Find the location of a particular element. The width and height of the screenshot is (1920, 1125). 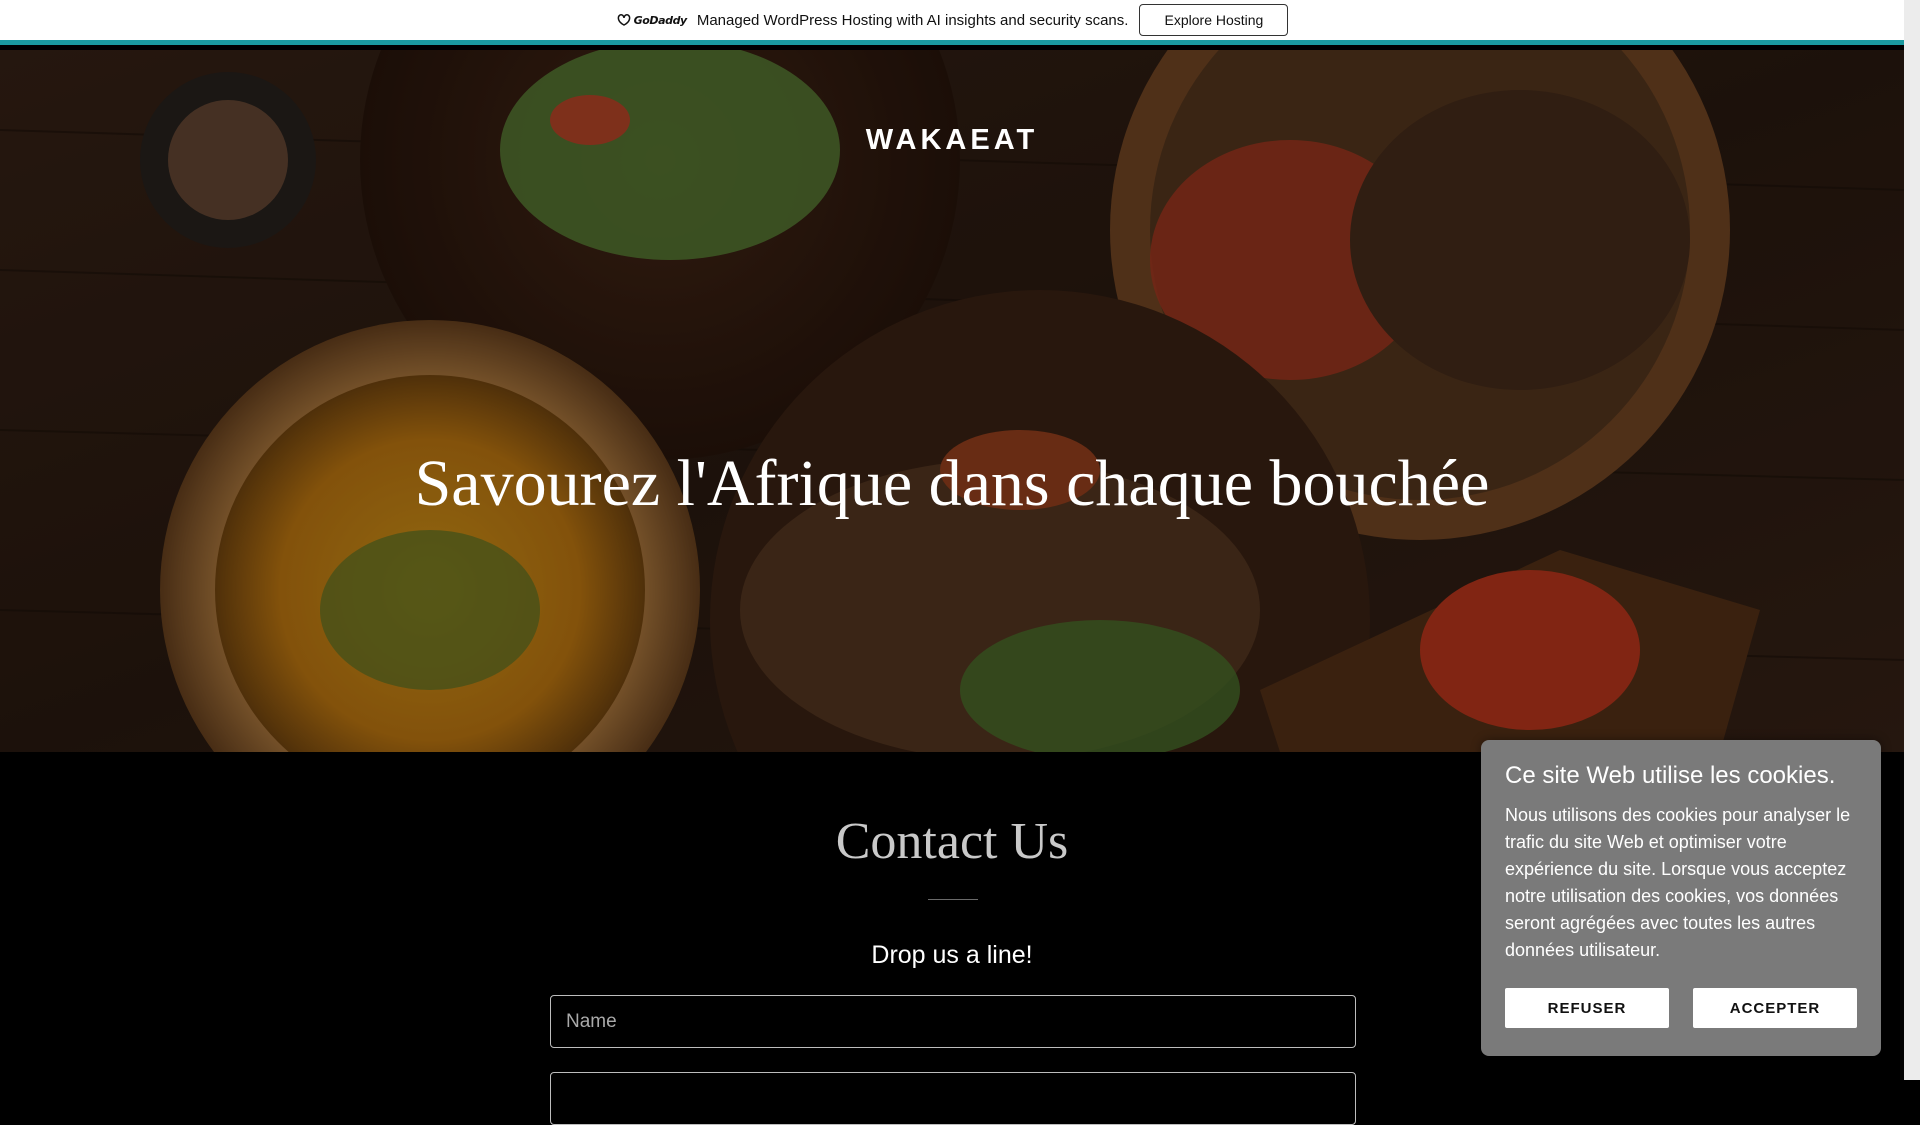

explore-hosting-button: Explore Hosting is located at coordinates (1214, 20).